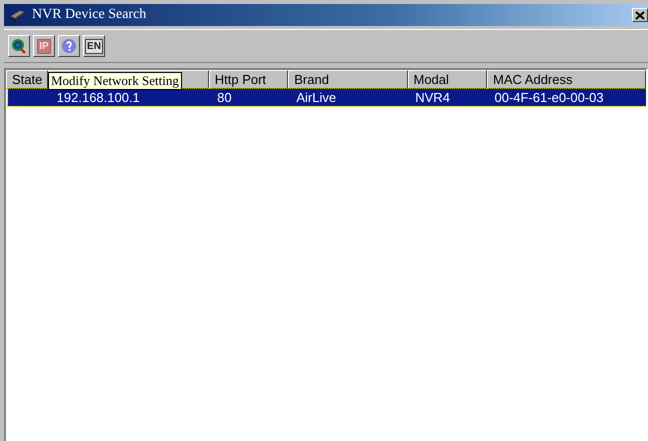  Describe the element at coordinates (448, 79) in the screenshot. I see `column-header: Modal` at that location.